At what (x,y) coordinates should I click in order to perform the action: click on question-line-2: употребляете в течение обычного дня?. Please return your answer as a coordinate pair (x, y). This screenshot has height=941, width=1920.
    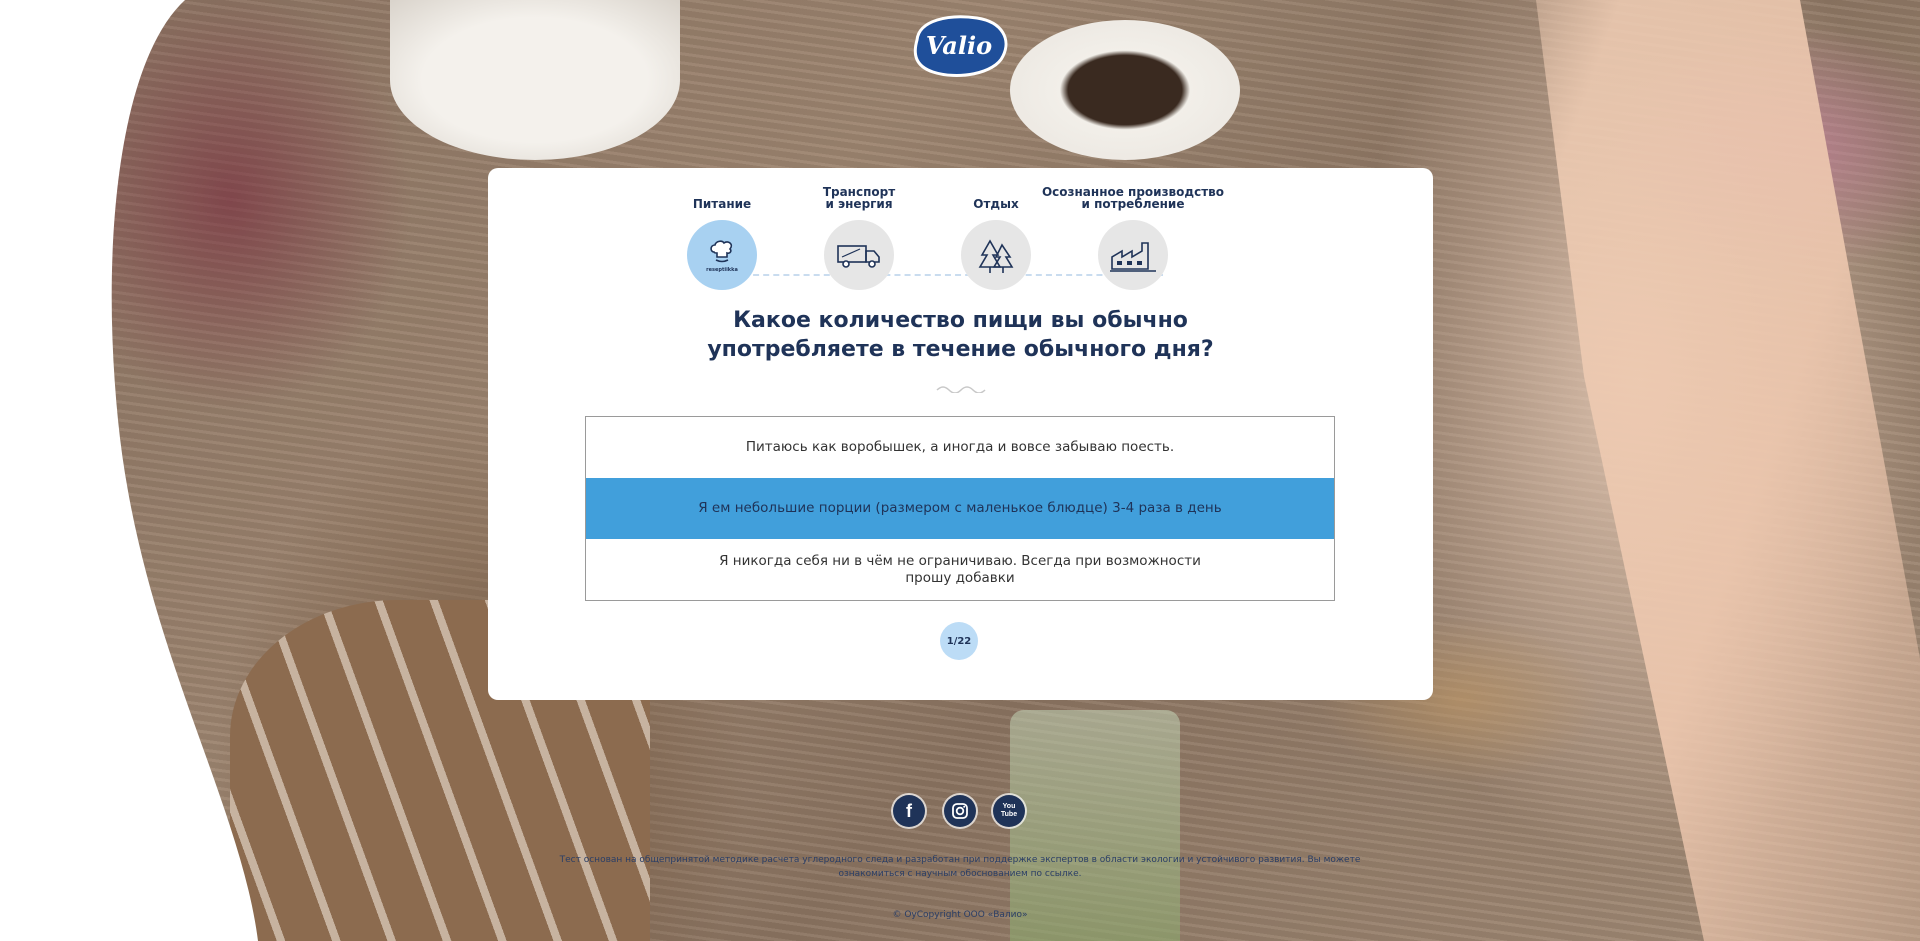
    Looking at the image, I should click on (960, 349).